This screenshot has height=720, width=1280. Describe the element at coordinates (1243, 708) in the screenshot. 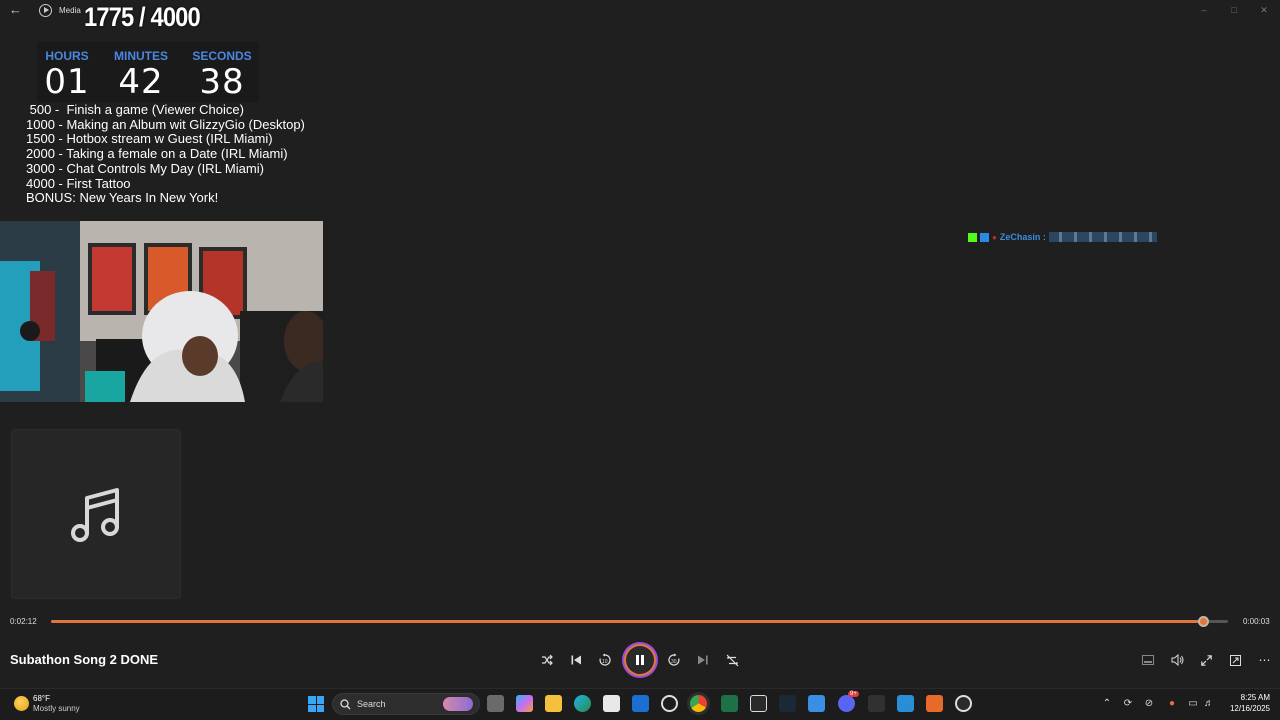

I see `clock-date: 12/16/2025` at that location.